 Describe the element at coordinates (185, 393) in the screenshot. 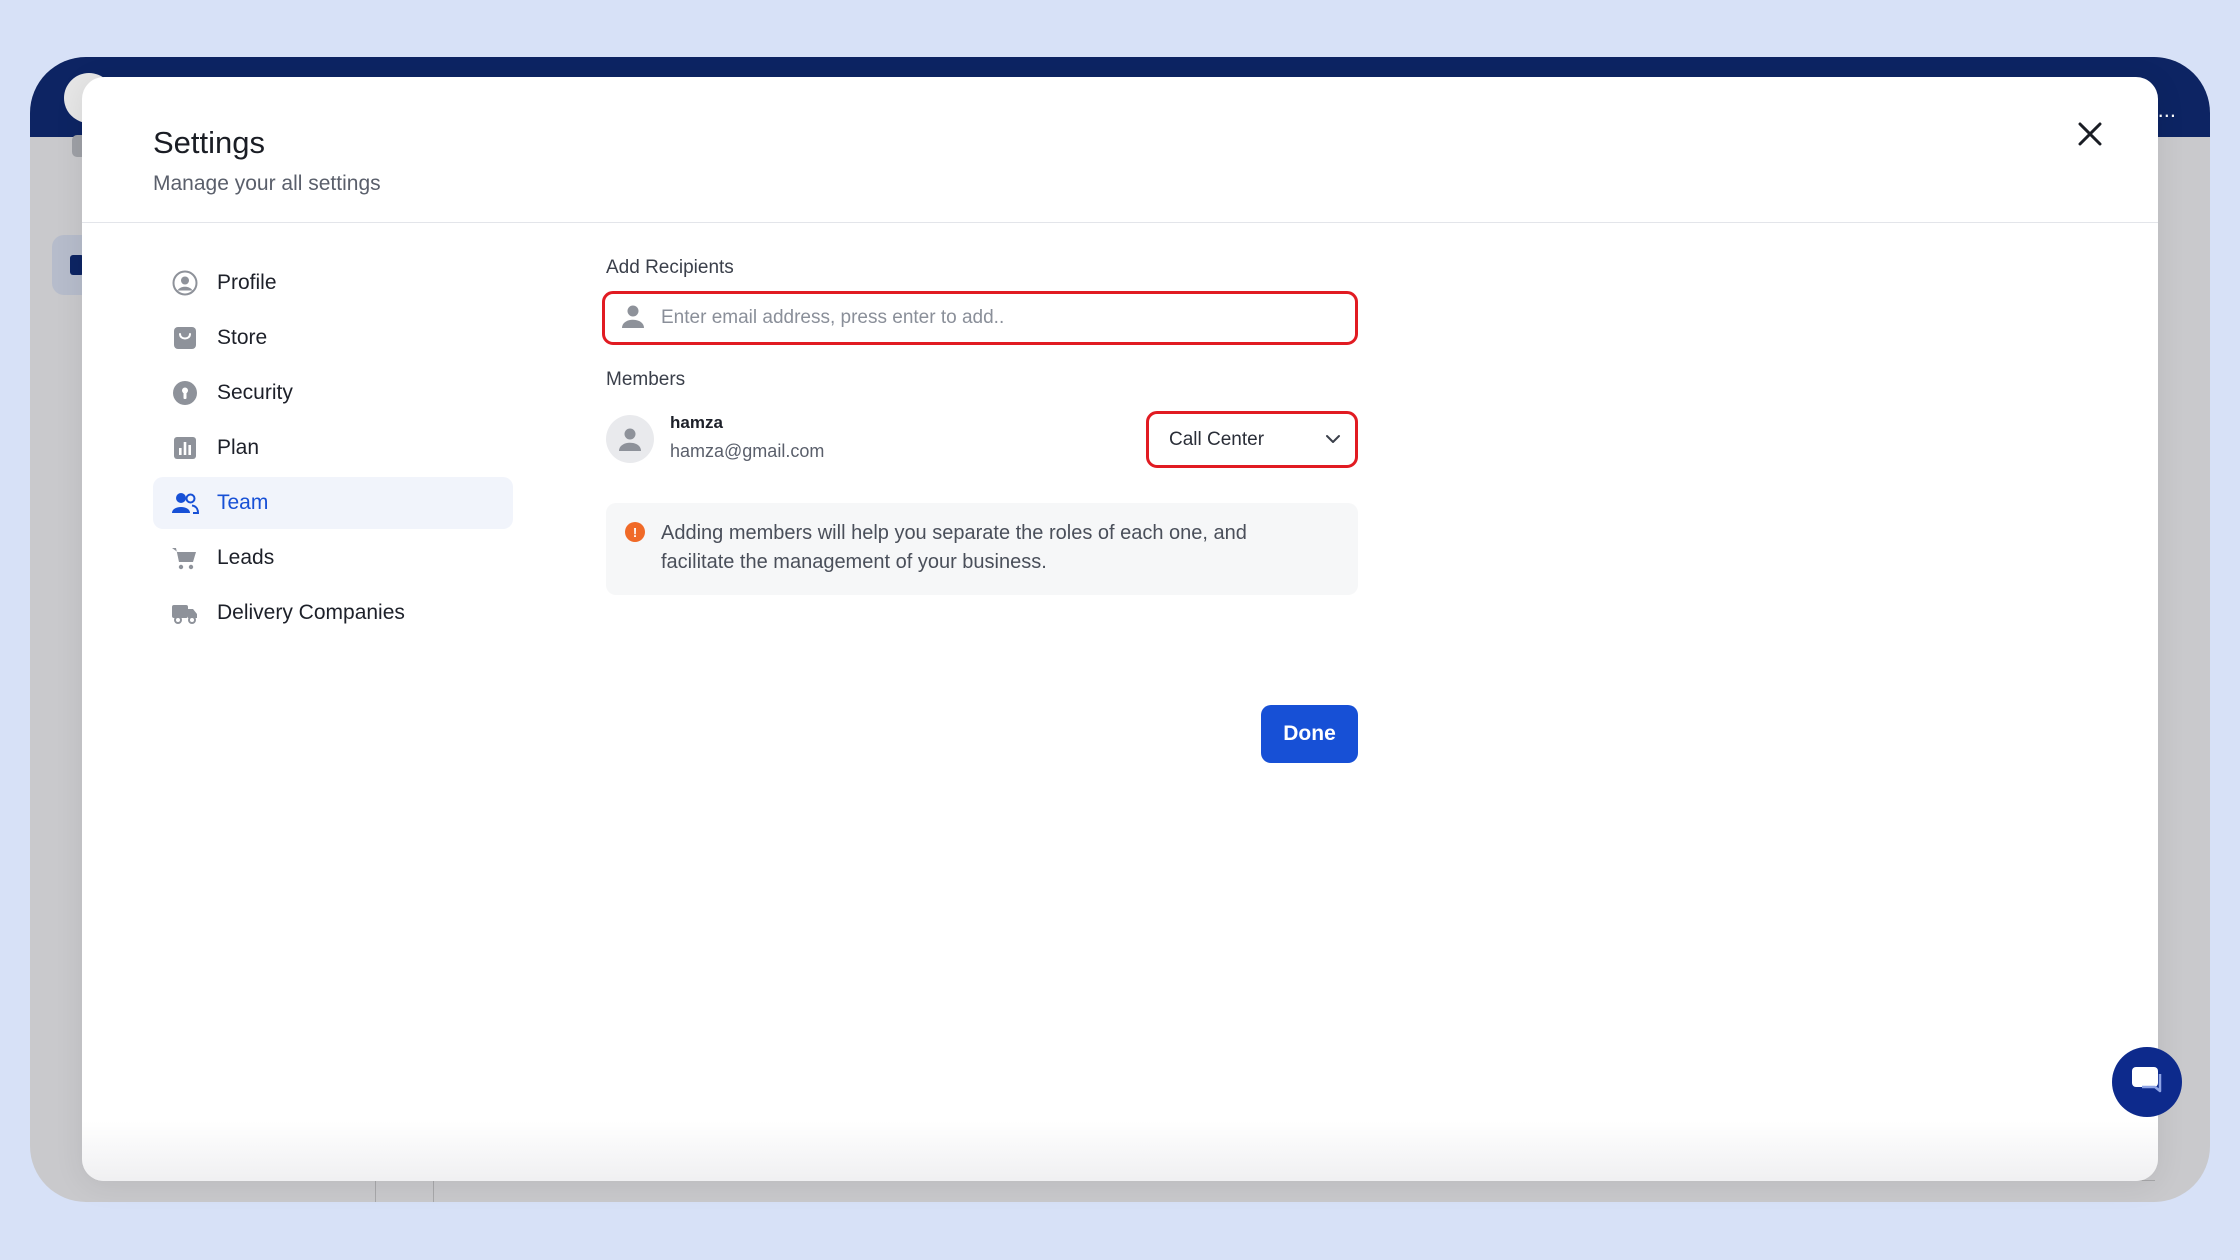

I see `keyhole-icon` at that location.